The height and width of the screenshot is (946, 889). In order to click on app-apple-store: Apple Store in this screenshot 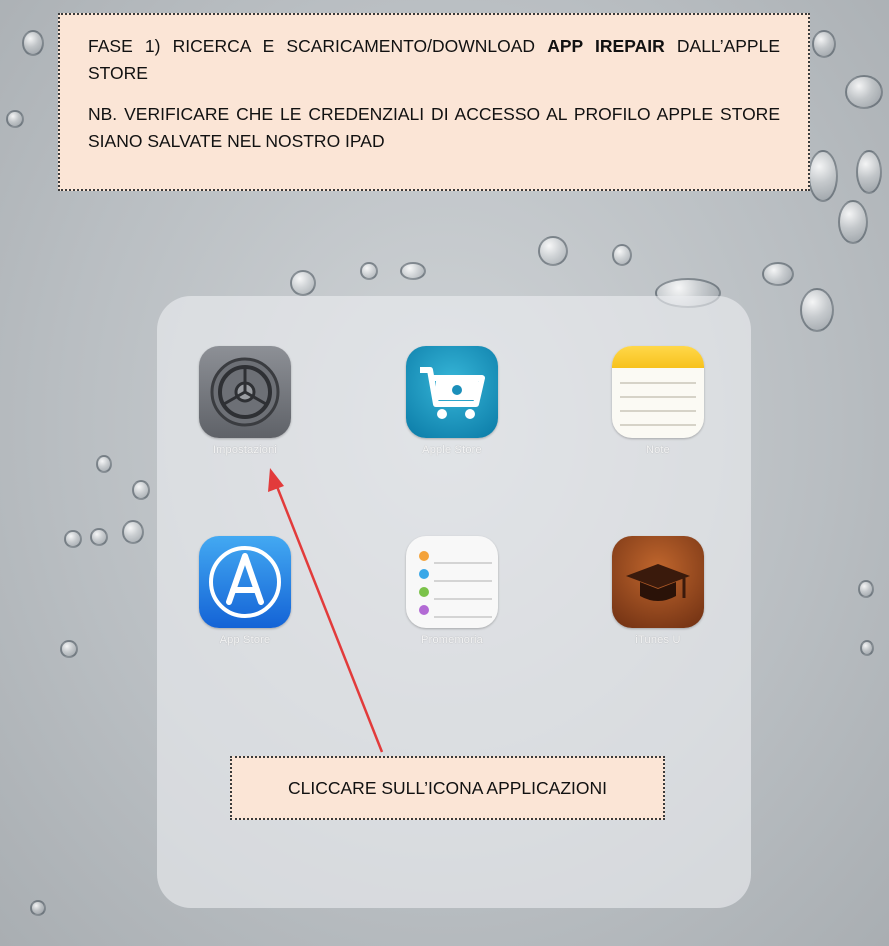, I will do `click(452, 401)`.